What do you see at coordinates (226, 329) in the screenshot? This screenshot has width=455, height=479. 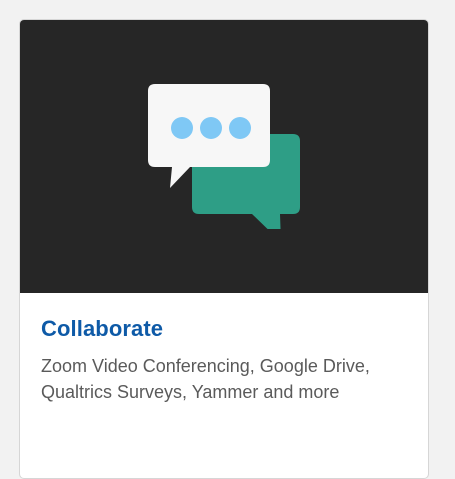 I see `card-title: Collaborate` at bounding box center [226, 329].